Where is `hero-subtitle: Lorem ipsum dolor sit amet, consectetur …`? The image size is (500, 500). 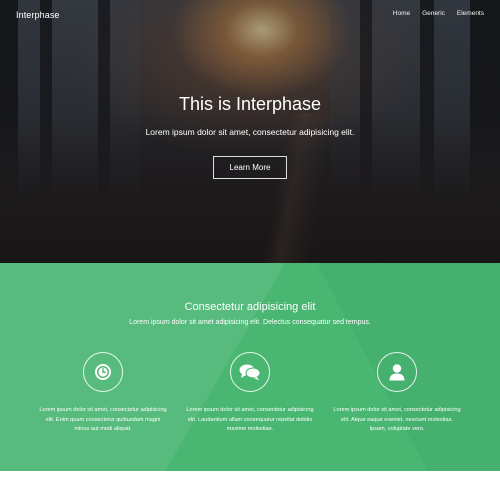 hero-subtitle: Lorem ipsum dolor sit amet, consectetur … is located at coordinates (250, 132).